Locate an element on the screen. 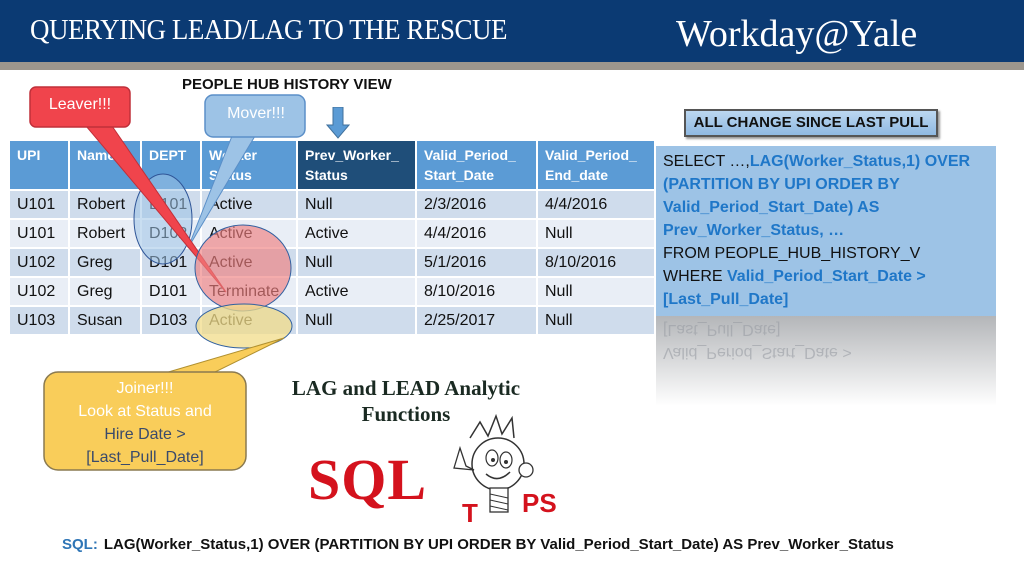  all-change-since-last-pull-button: ALL CHANGE SINCE LAST PULL is located at coordinates (811, 123).